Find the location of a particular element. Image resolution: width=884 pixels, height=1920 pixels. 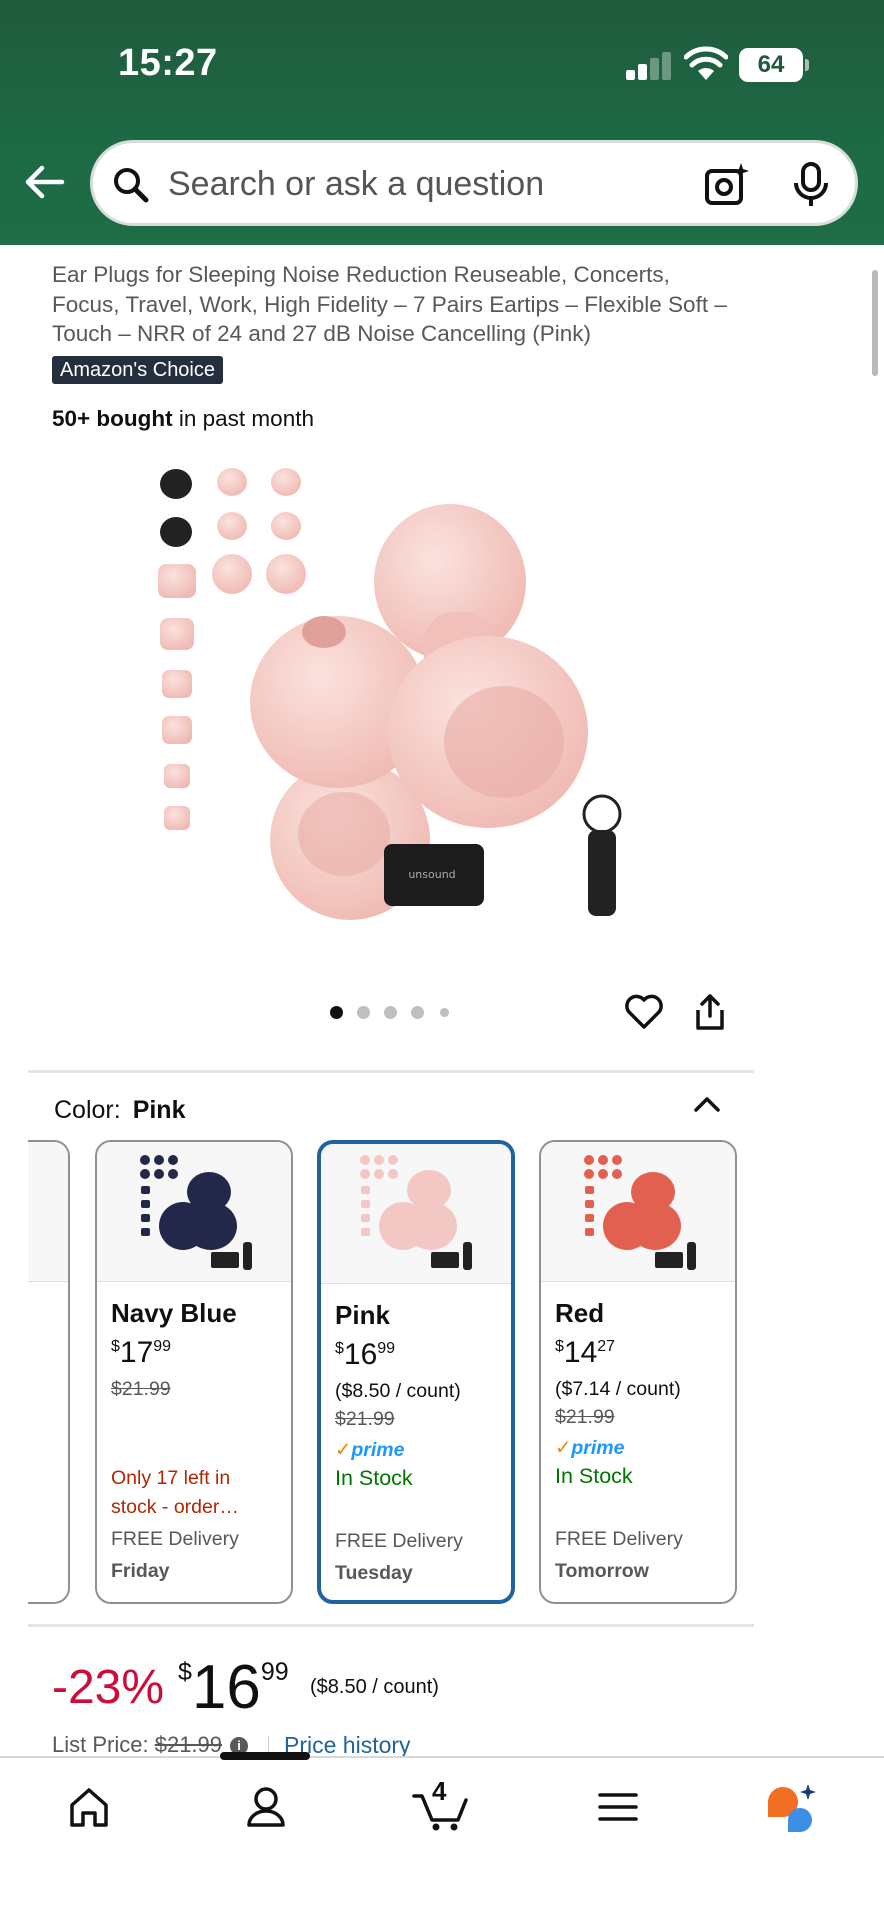

scroll-indicator is located at coordinates (875, 323).